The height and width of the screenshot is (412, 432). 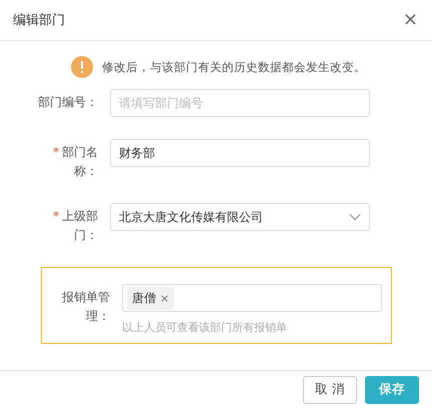 What do you see at coordinates (82, 67) in the screenshot?
I see `warning-icon` at bounding box center [82, 67].